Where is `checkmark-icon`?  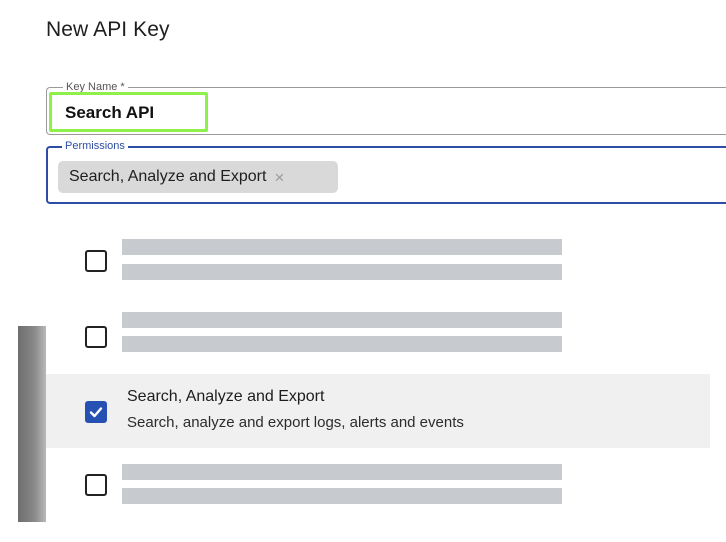
checkmark-icon is located at coordinates (96, 412).